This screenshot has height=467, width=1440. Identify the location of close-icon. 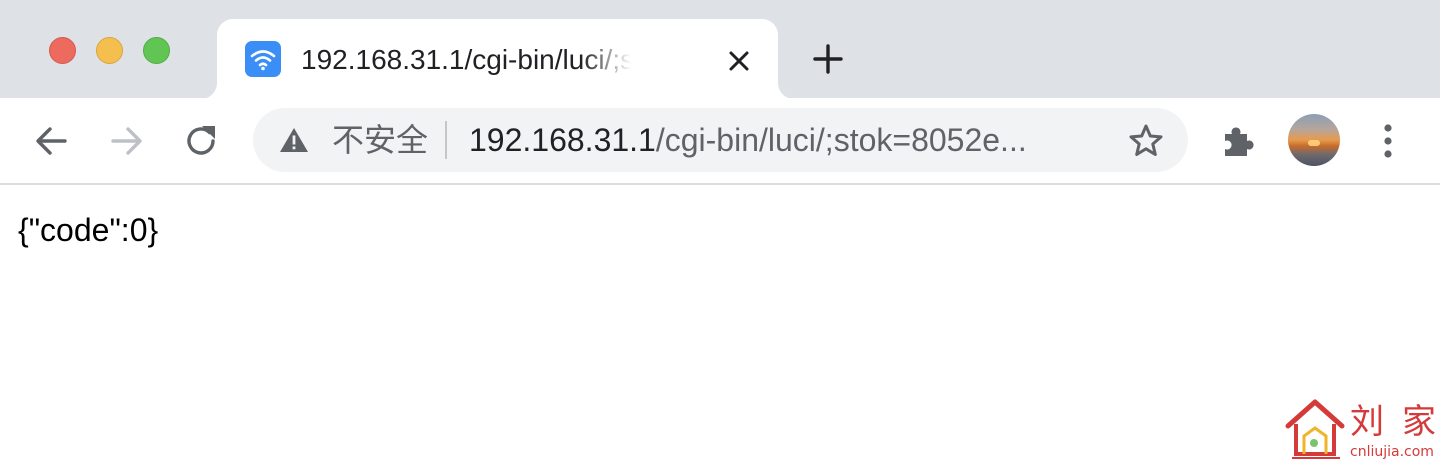
(739, 61).